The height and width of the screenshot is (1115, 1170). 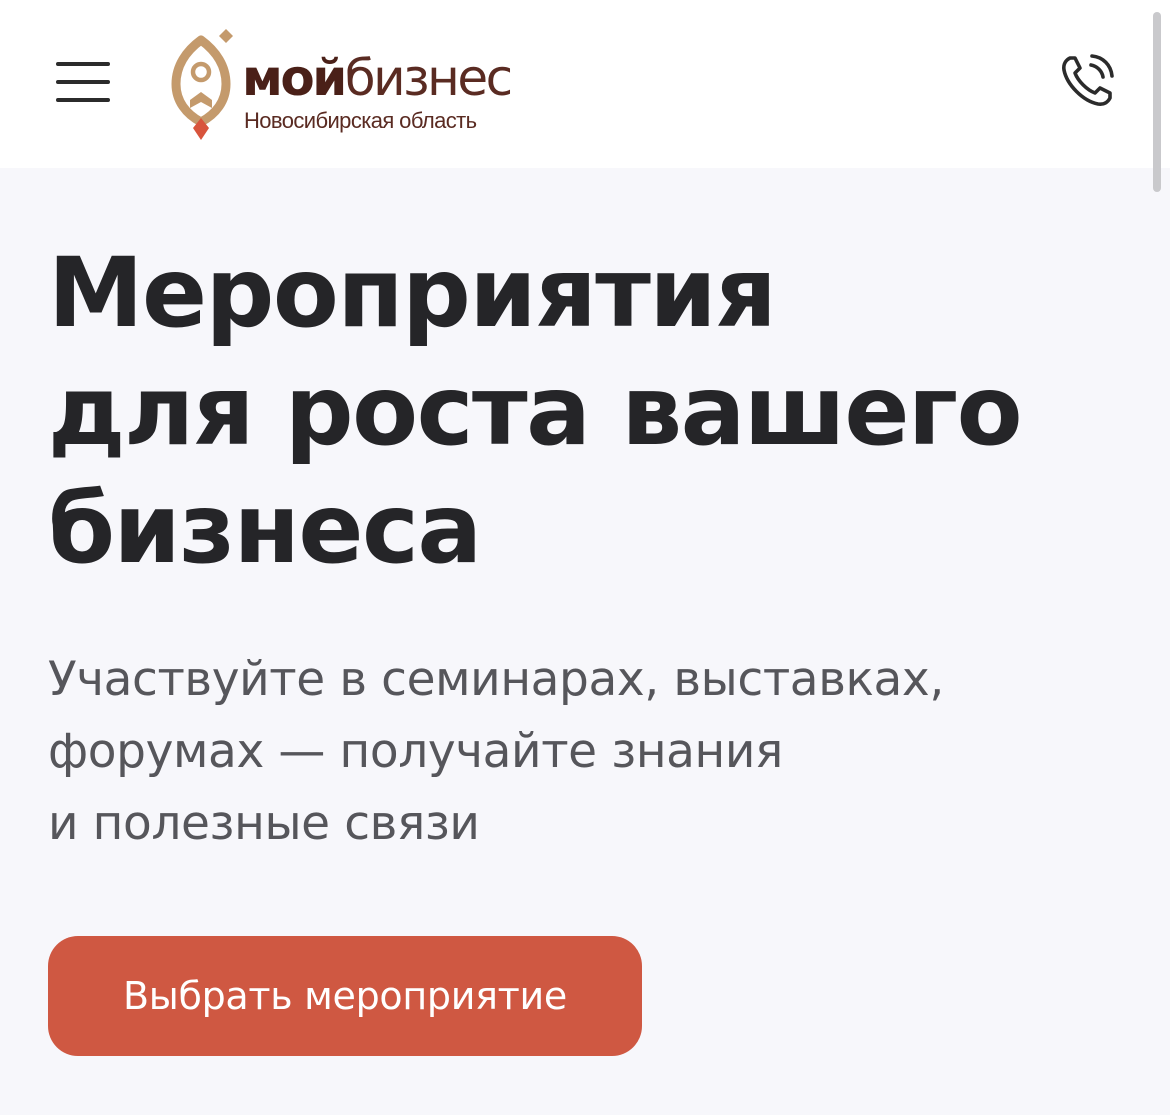 I want to click on brand-name-light: бизнес, so click(x=428, y=78).